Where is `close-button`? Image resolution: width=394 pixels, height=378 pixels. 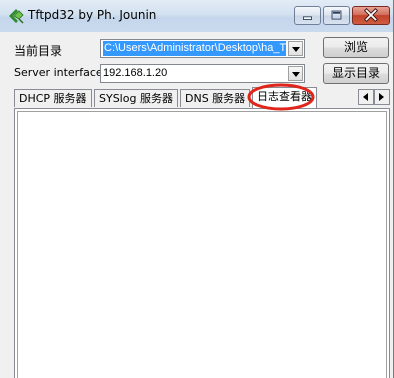
close-button is located at coordinates (371, 15).